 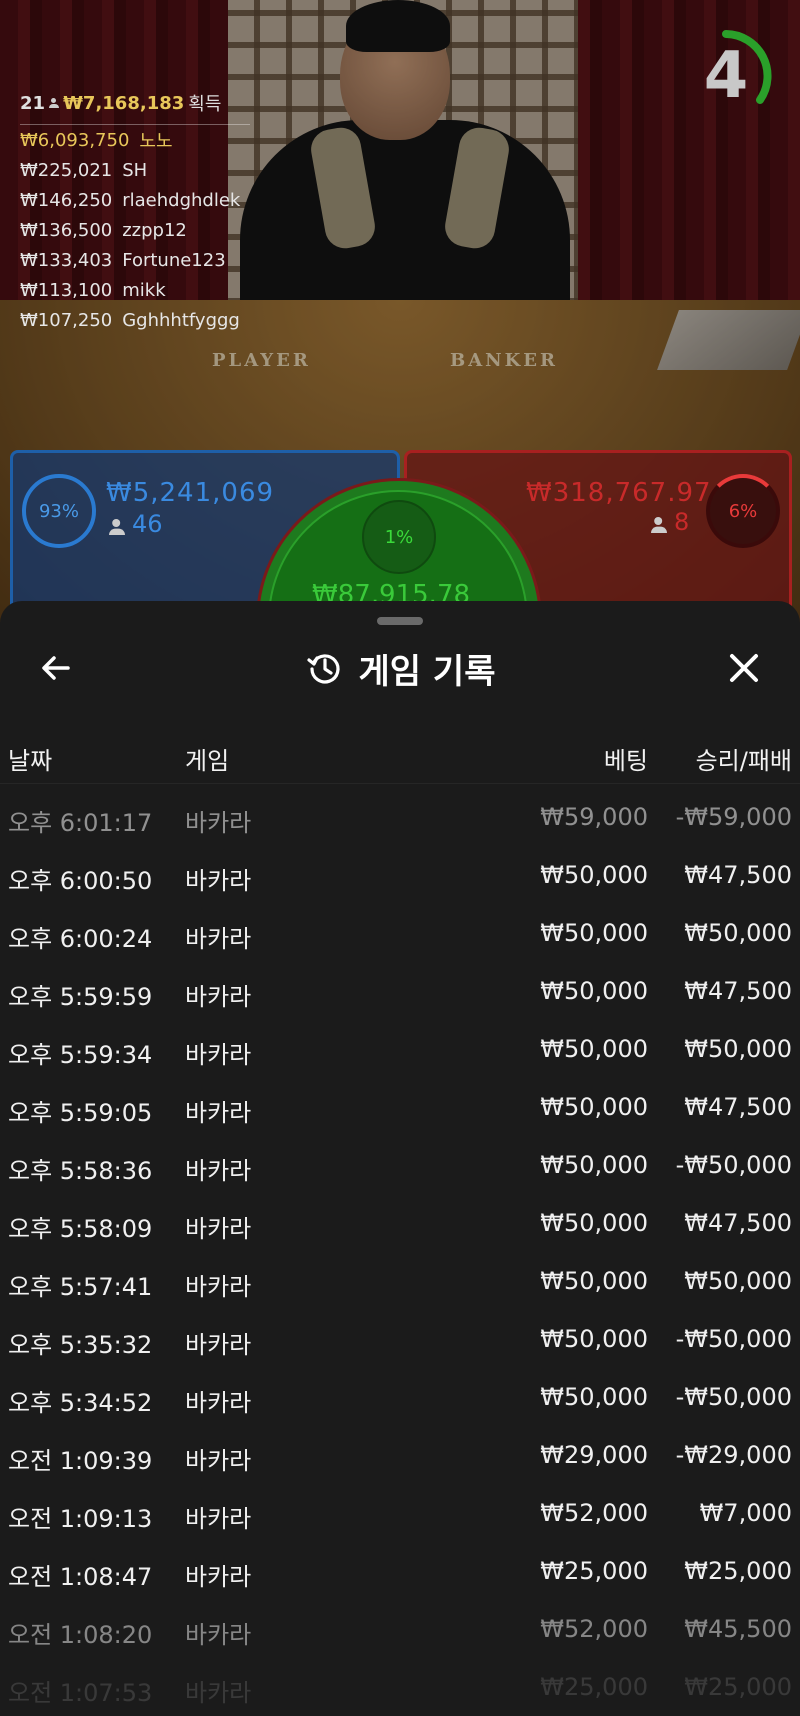 What do you see at coordinates (80, 1403) in the screenshot?
I see `history-date: 오후 5:34:52` at bounding box center [80, 1403].